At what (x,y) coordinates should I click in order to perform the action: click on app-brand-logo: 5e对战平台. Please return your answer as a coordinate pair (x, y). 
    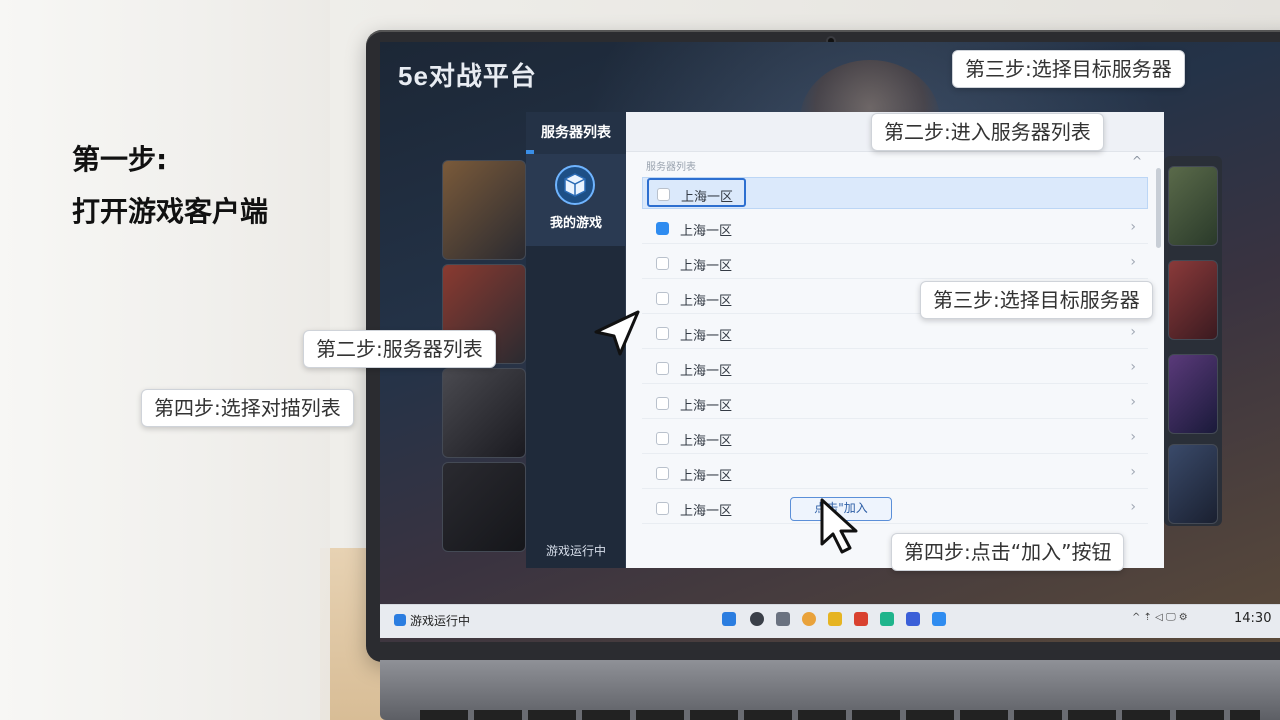
    Looking at the image, I should click on (467, 76).